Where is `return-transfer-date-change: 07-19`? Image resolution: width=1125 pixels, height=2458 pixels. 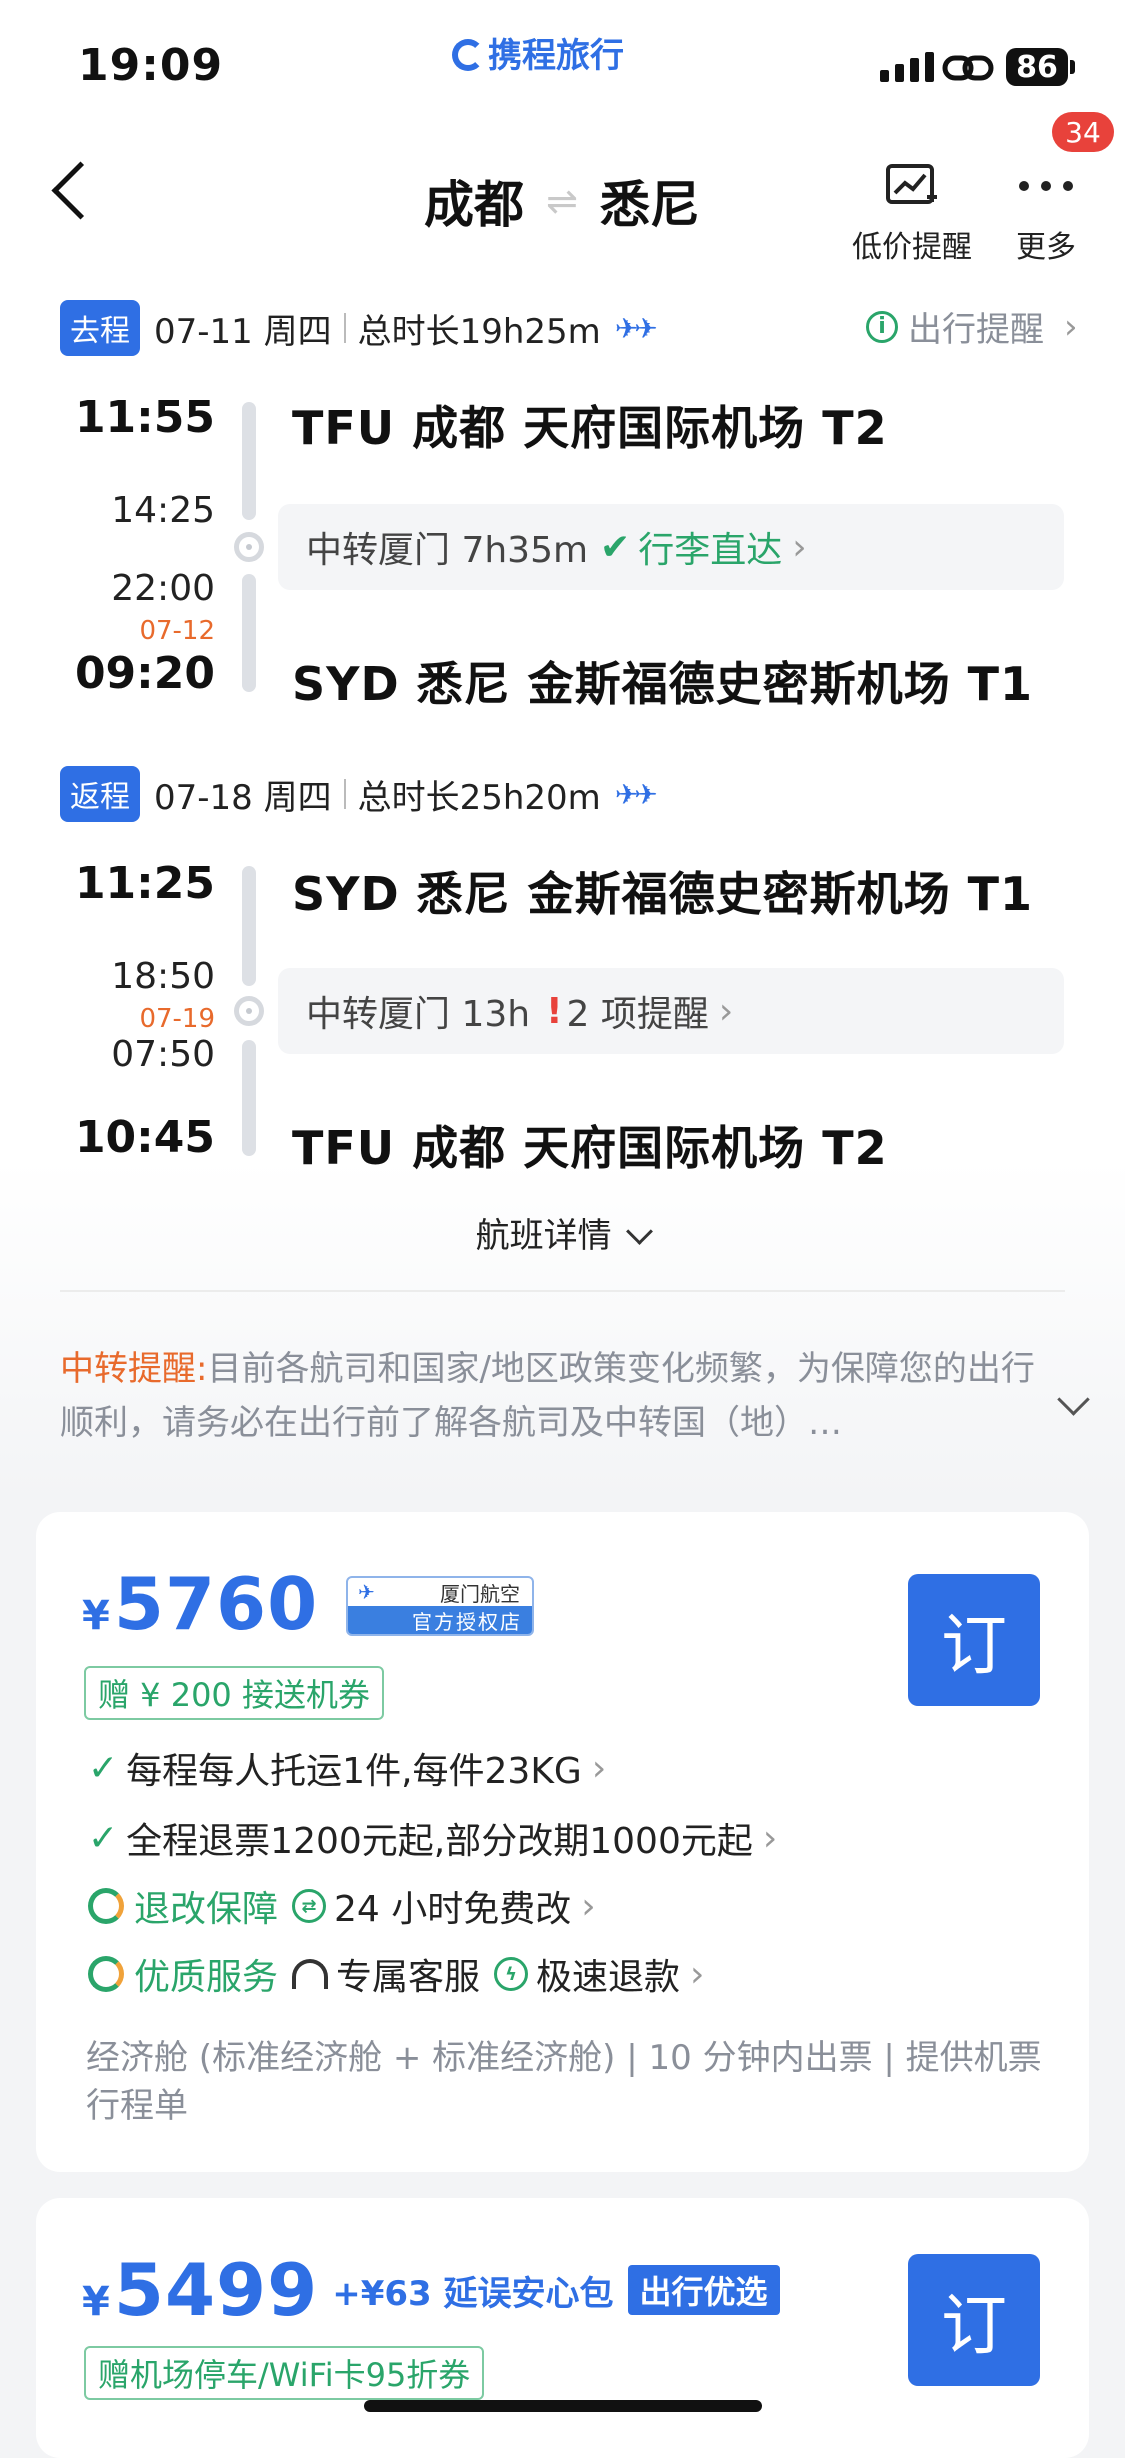
return-transfer-date-change: 07-19 is located at coordinates (177, 1019).